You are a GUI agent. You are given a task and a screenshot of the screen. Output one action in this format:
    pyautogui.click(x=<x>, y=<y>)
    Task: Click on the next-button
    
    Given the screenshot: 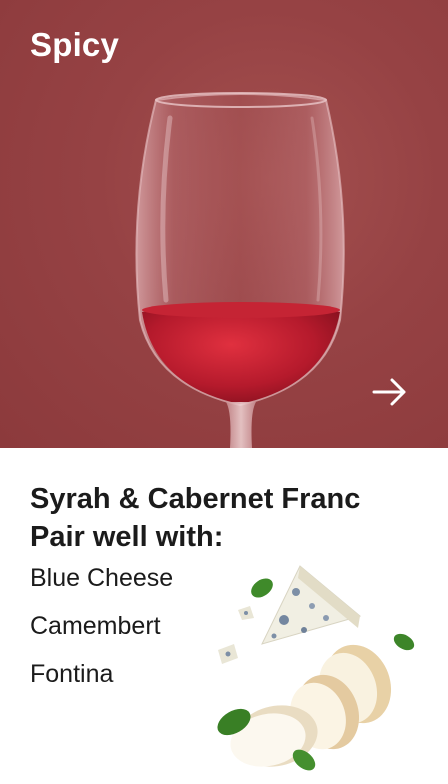 What is the action you would take?
    pyautogui.click(x=390, y=392)
    